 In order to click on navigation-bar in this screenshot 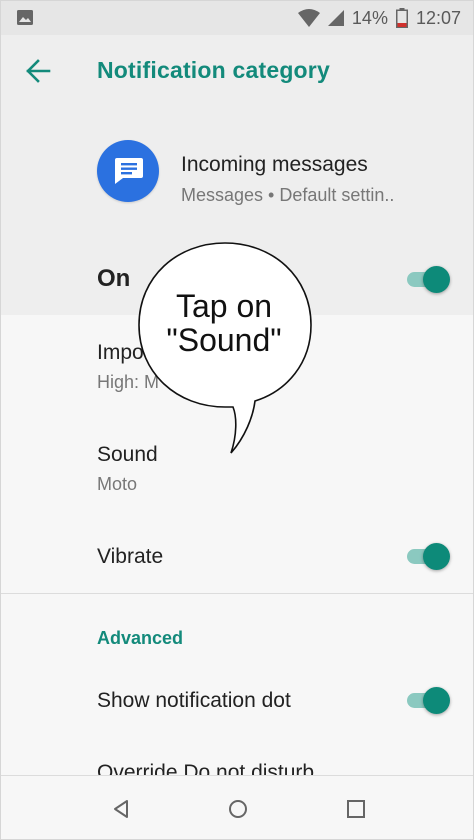, I will do `click(237, 807)`.